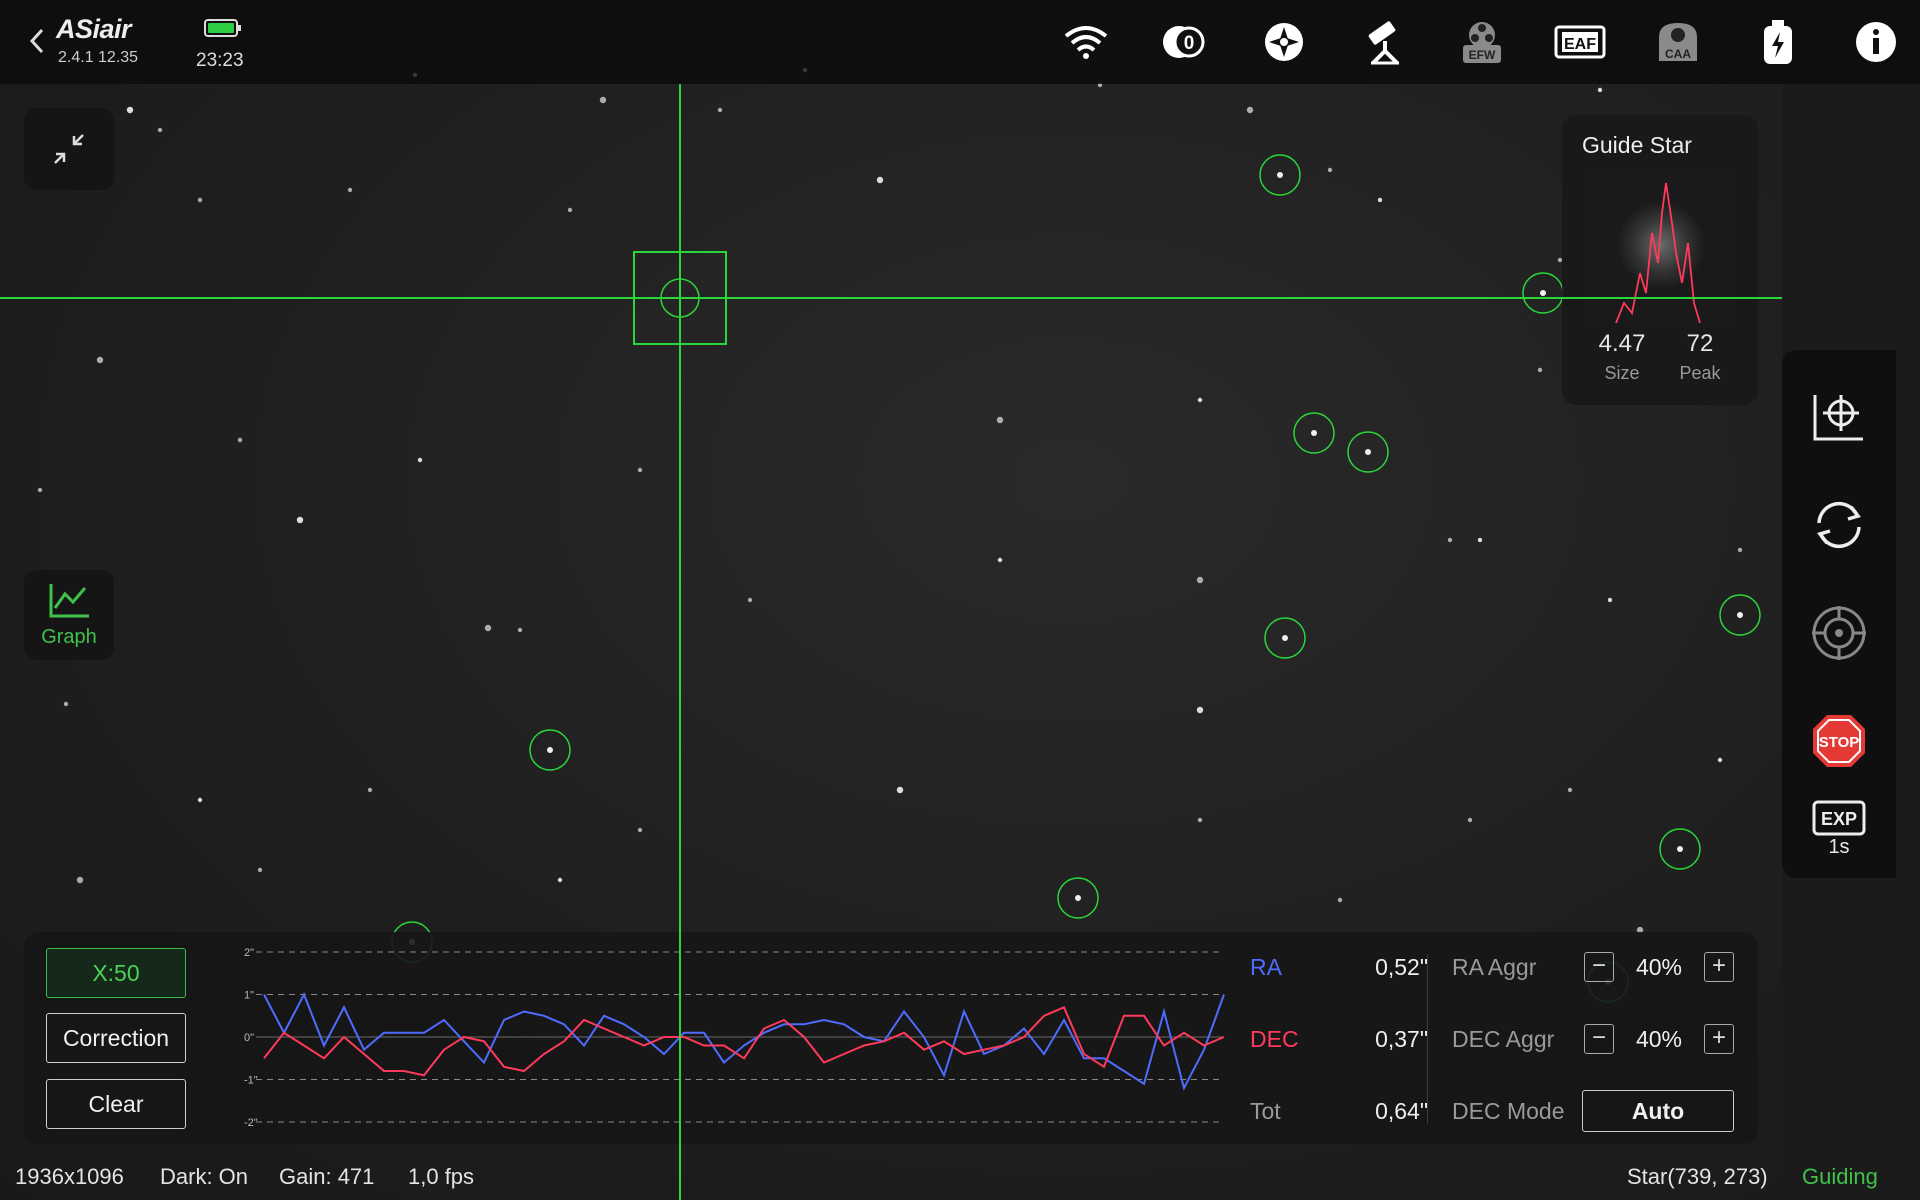 This screenshot has width=1920, height=1200. I want to click on ra-value: 0,52", so click(1401, 967).